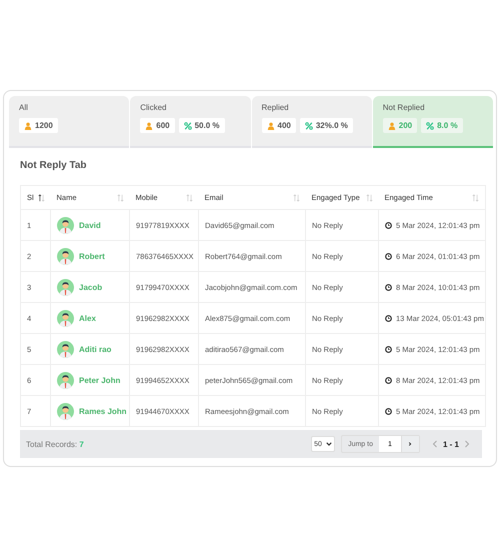  Describe the element at coordinates (55, 444) in the screenshot. I see `total-records: Total Records: 7` at that location.